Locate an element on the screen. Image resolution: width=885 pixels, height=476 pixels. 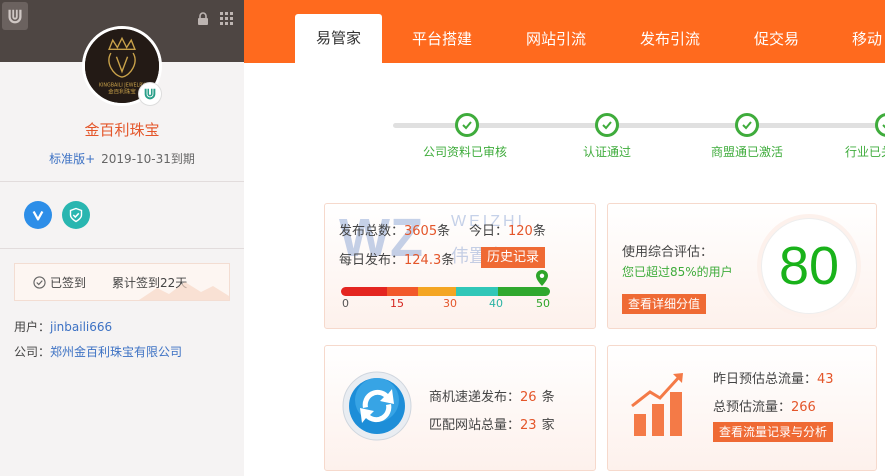
company-name: 金百利珠宝 is located at coordinates (122, 129).